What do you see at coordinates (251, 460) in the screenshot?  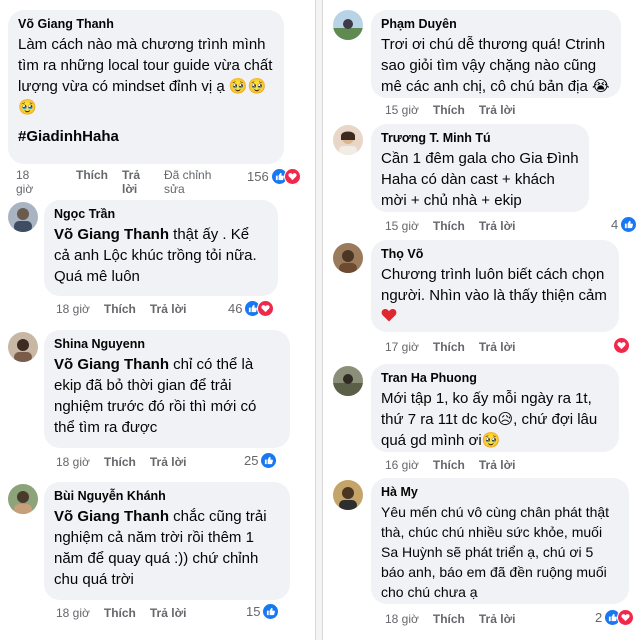 I see `reaction-count: 25` at bounding box center [251, 460].